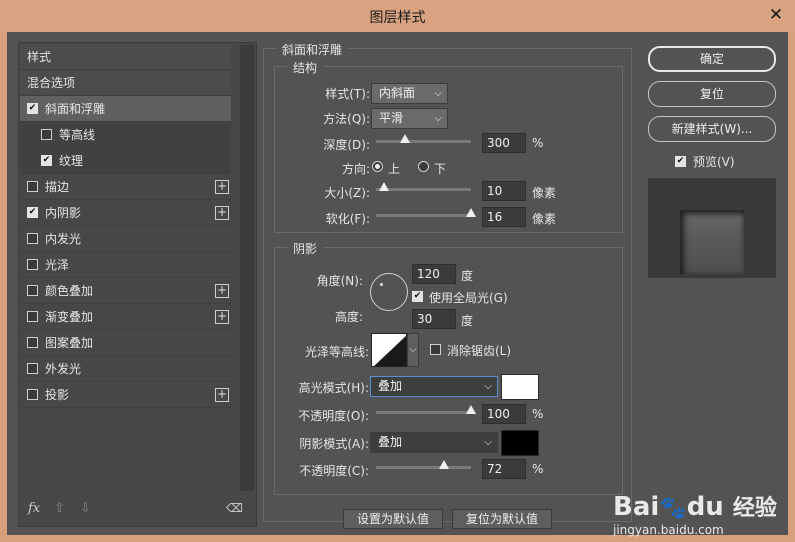  What do you see at coordinates (504, 217) in the screenshot?
I see `soften-input: 16` at bounding box center [504, 217].